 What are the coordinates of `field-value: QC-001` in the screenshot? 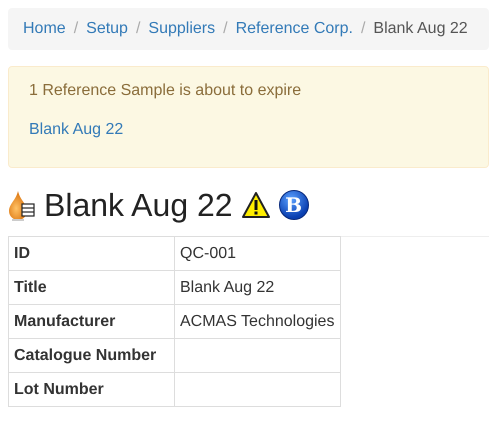 It's located at (257, 253).